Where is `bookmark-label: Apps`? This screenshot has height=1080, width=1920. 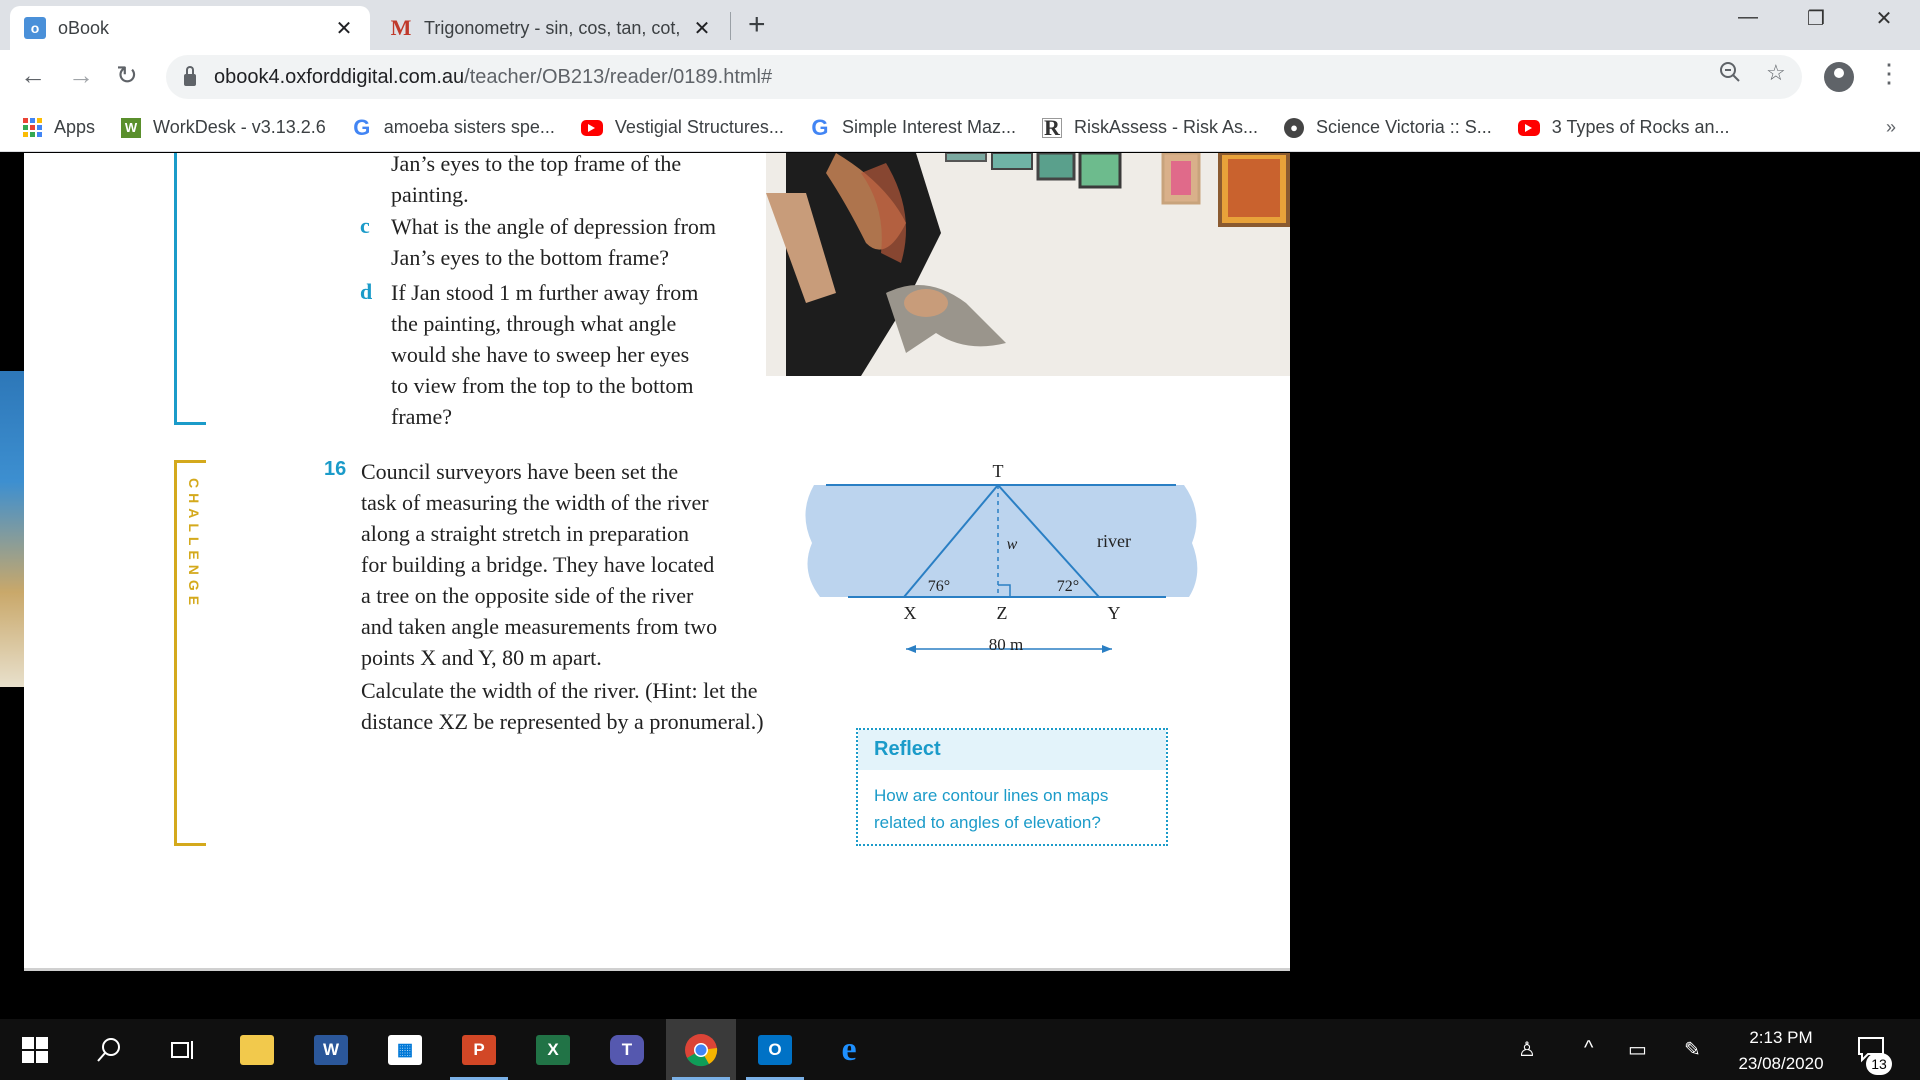
bookmark-label: Apps is located at coordinates (75, 127).